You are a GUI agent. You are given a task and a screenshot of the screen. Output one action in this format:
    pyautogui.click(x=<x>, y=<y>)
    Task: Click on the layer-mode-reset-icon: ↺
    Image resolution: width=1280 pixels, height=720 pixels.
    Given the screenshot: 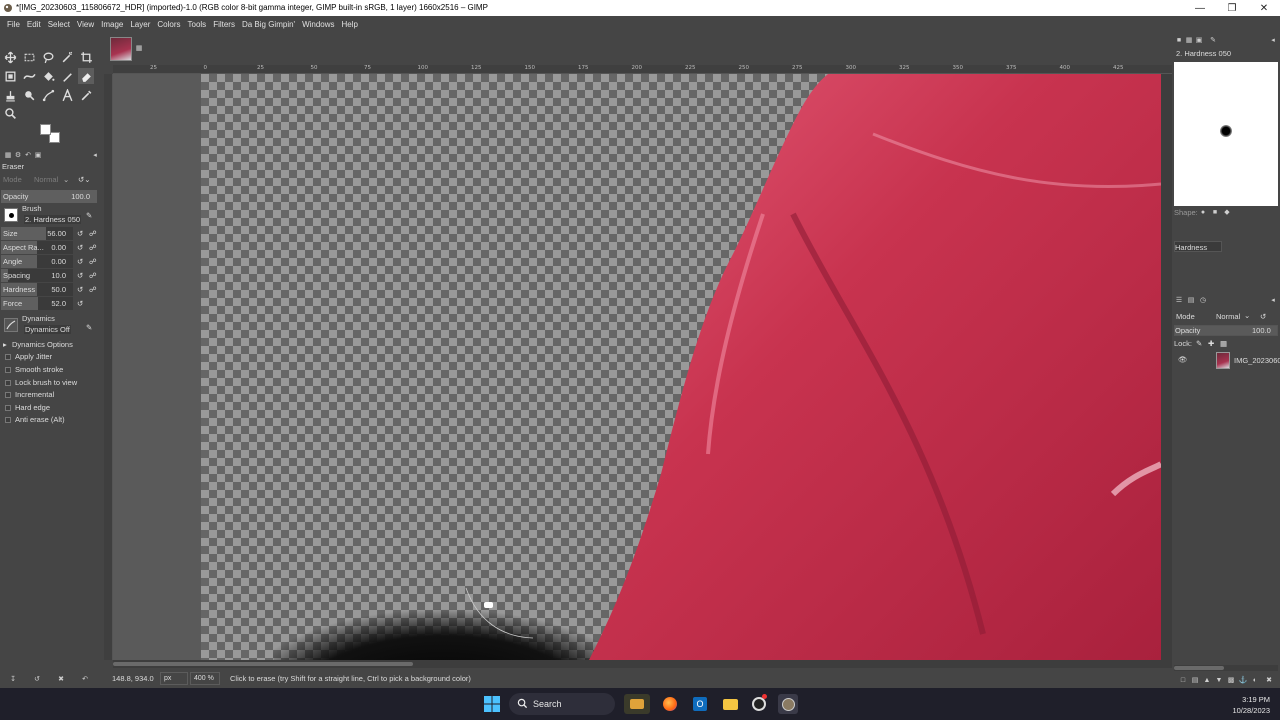 What is the action you would take?
    pyautogui.click(x=1263, y=316)
    